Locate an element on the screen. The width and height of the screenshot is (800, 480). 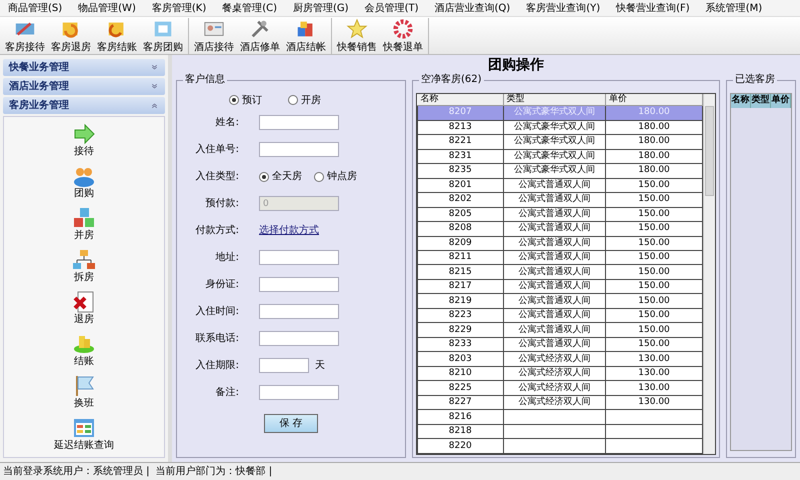
menu-item: 会员管理(T) is located at coordinates (391, 8).